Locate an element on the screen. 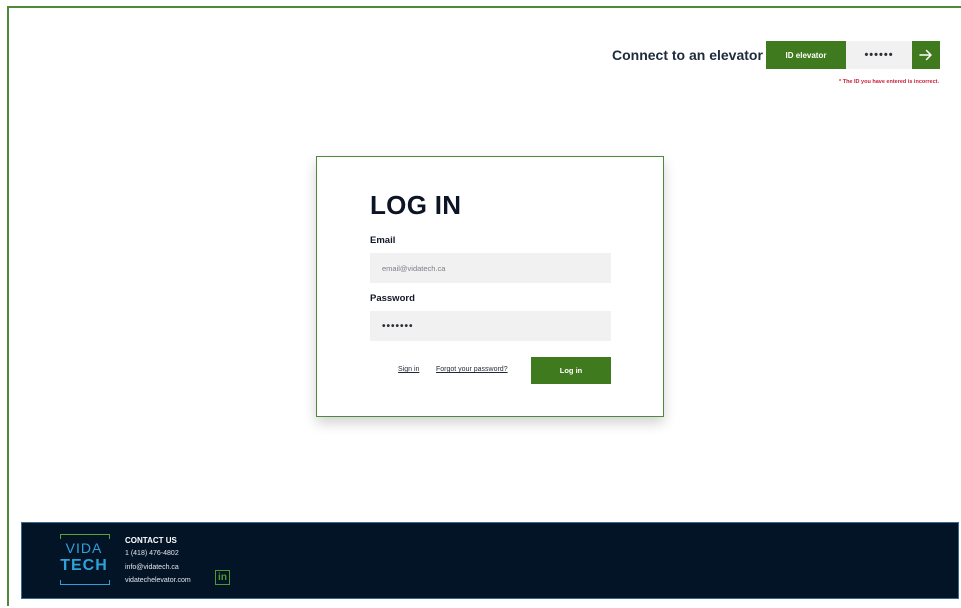  arrow-right-icon is located at coordinates (925, 55).